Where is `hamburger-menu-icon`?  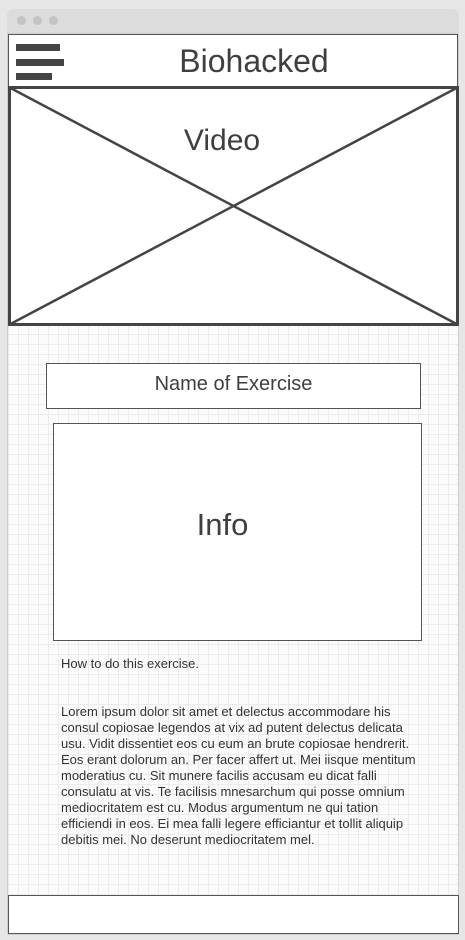 hamburger-menu-icon is located at coordinates (40, 62).